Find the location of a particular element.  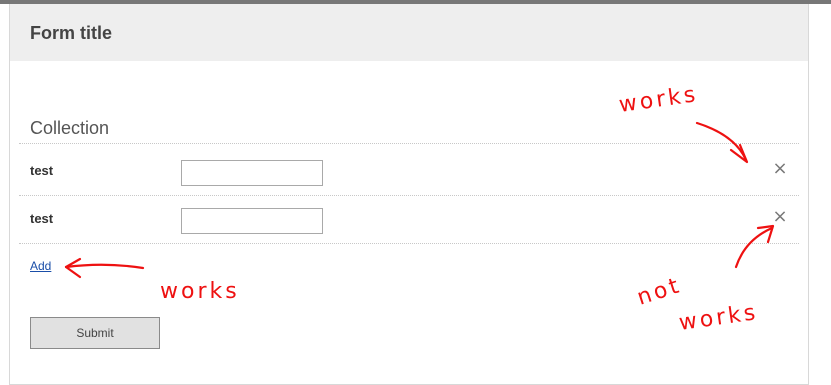

add-link: Add is located at coordinates (40, 266).